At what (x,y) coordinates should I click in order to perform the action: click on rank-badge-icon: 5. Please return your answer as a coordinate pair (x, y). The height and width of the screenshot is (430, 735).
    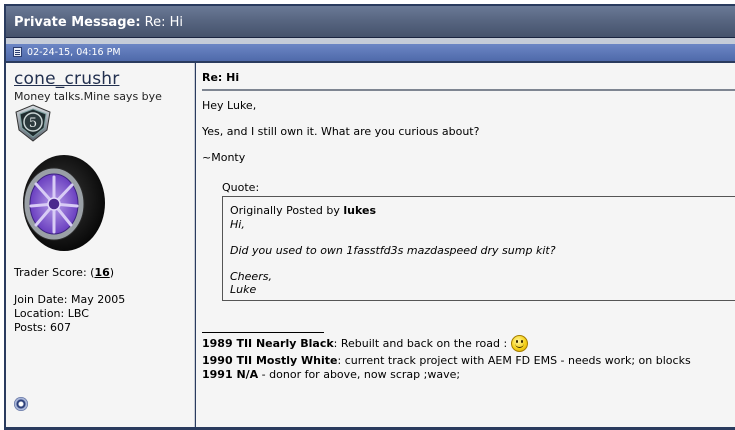
    Looking at the image, I should click on (33, 123).